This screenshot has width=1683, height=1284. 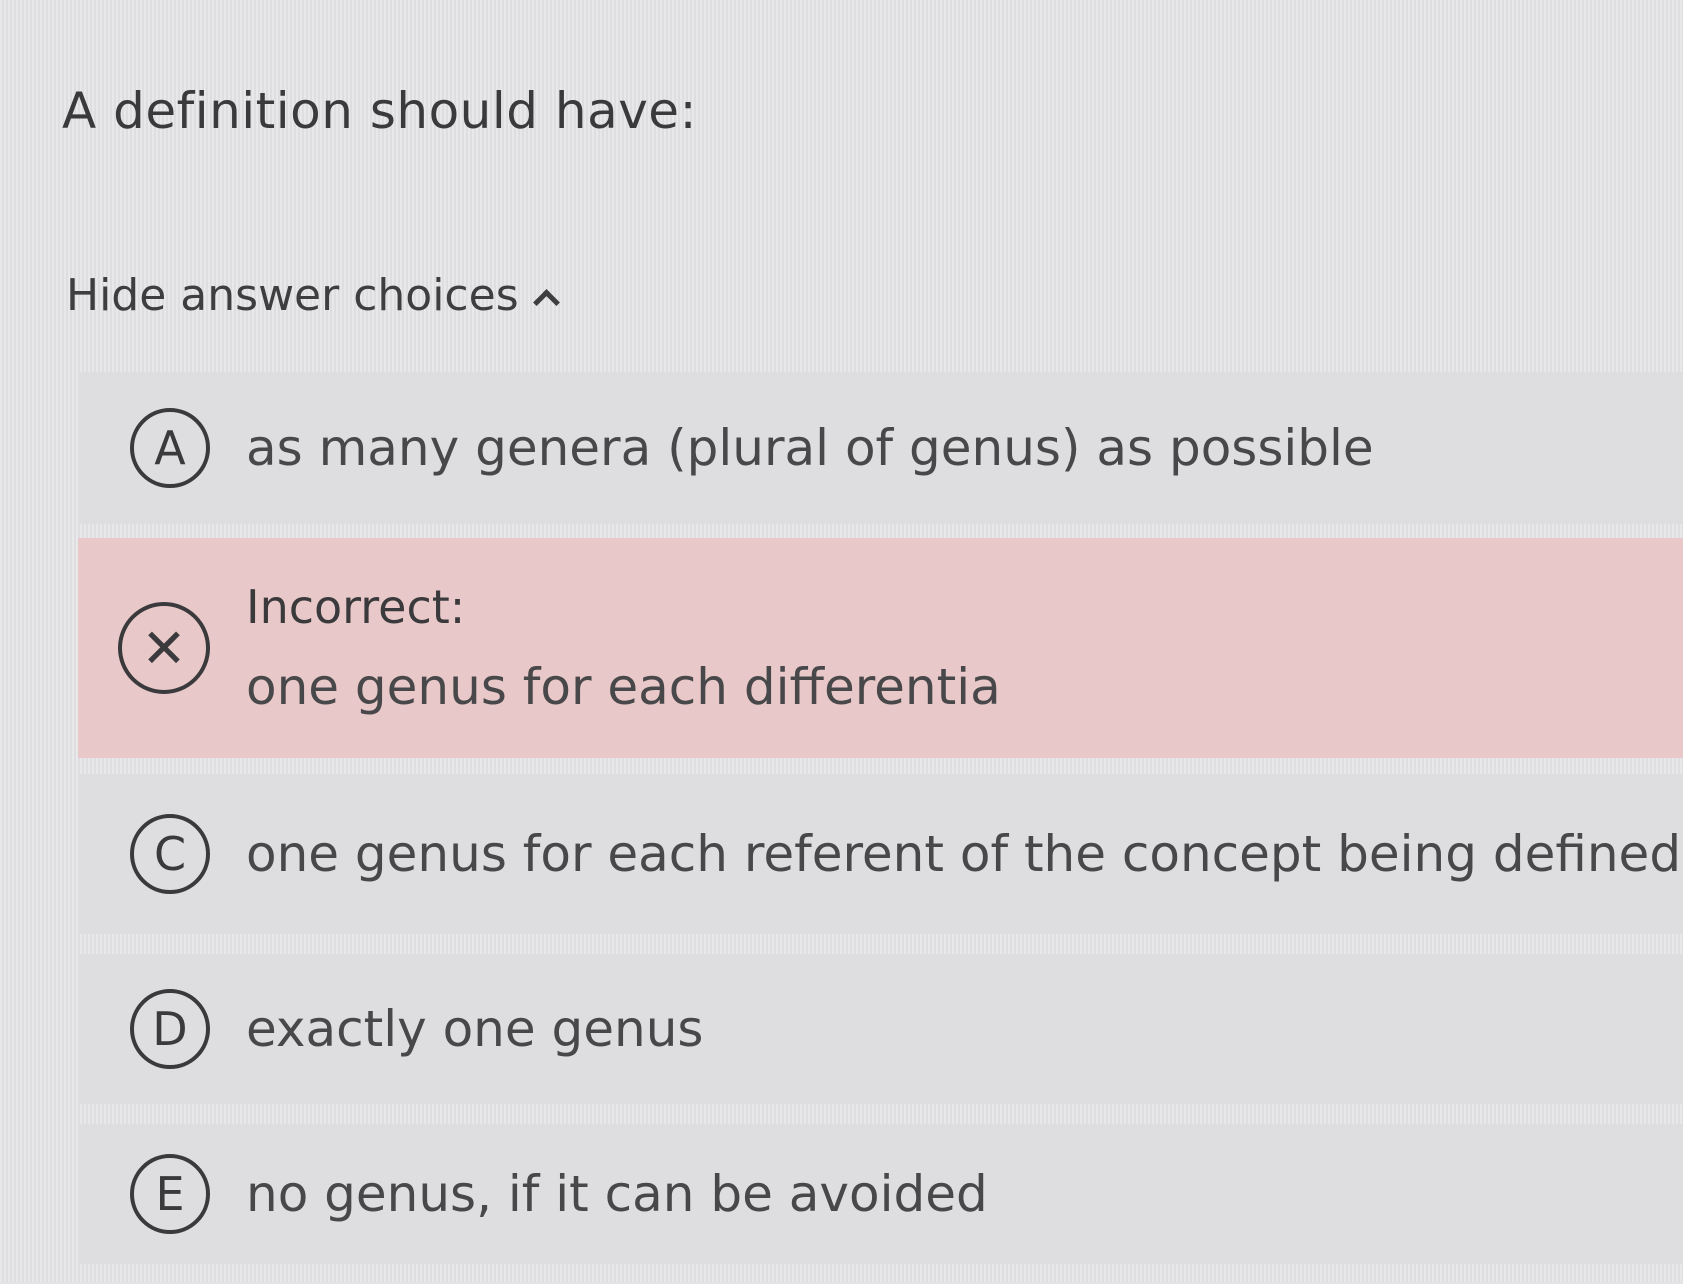 I want to click on answer-choice-e: E no genus, if it can be avoided, so click(x=880, y=1194).